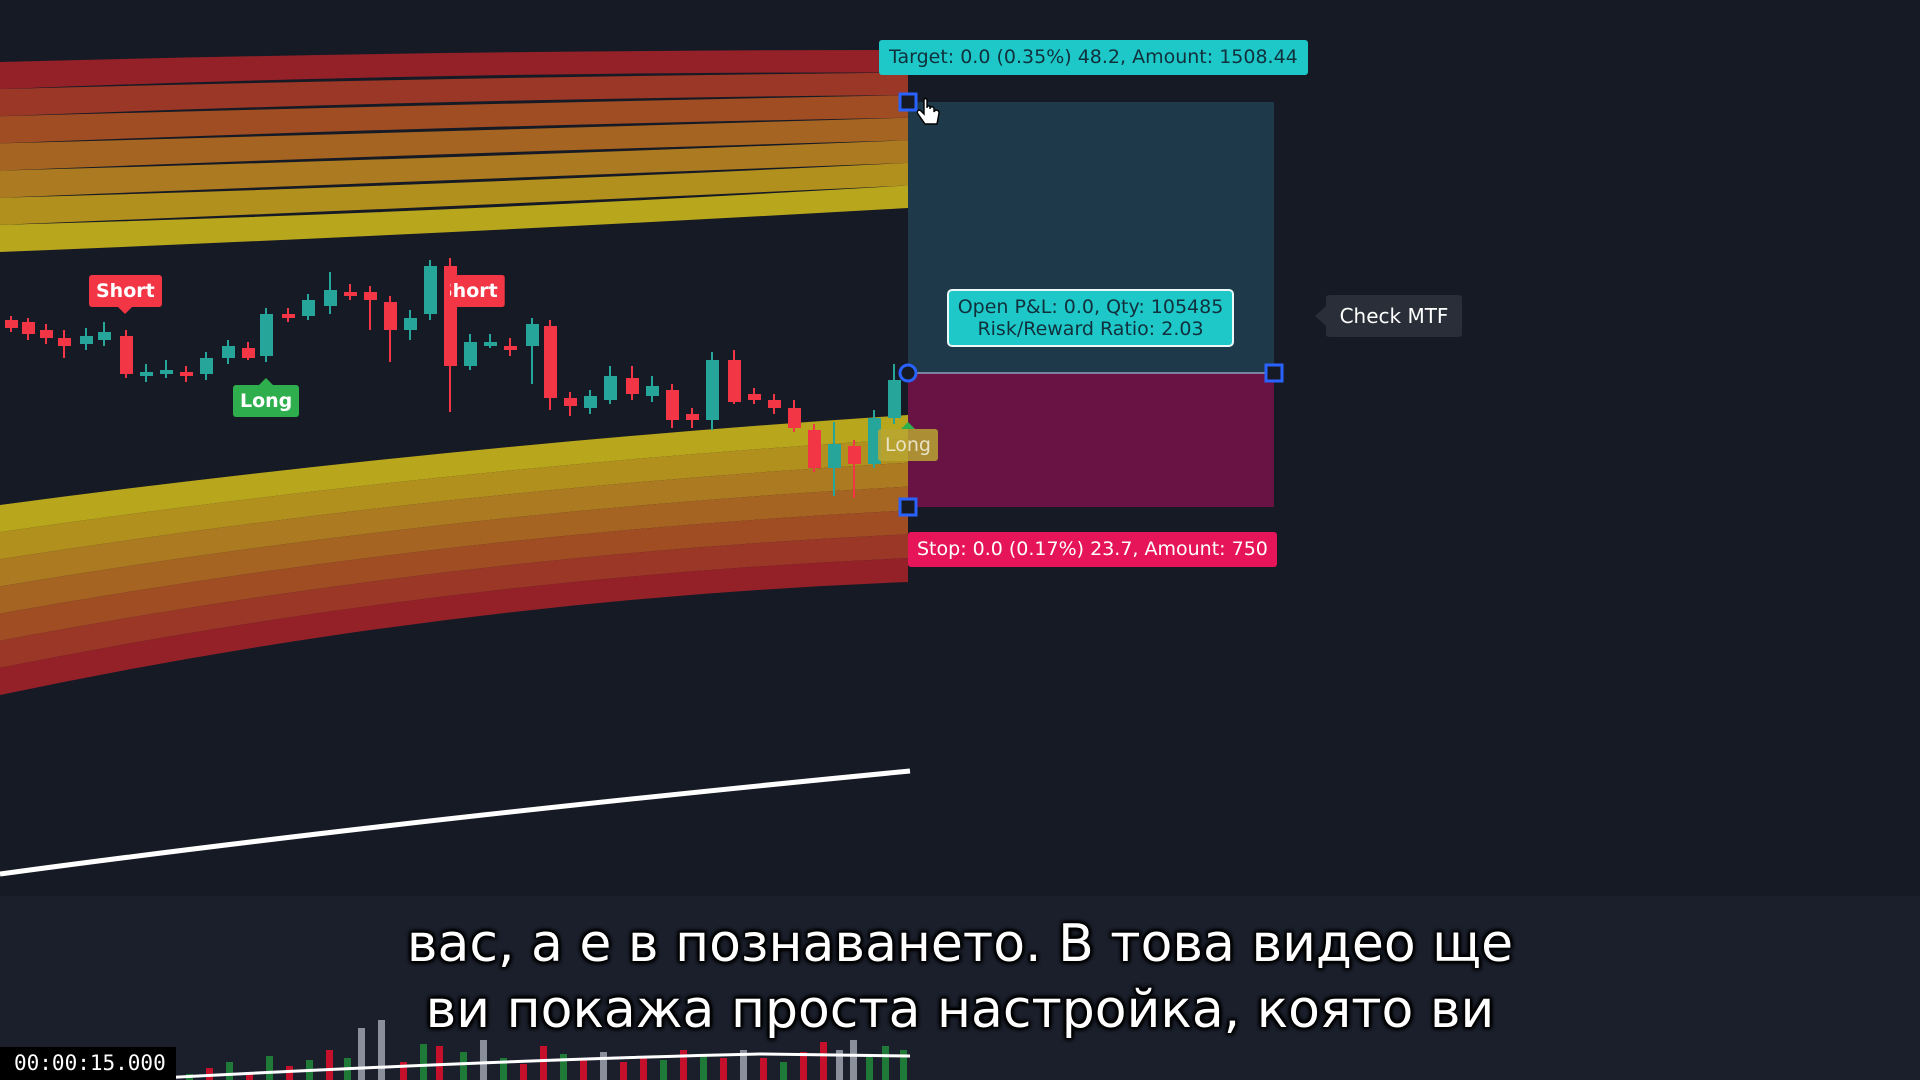 The image size is (1920, 1080). Describe the element at coordinates (266, 397) in the screenshot. I see `long-signal-1: Long` at that location.